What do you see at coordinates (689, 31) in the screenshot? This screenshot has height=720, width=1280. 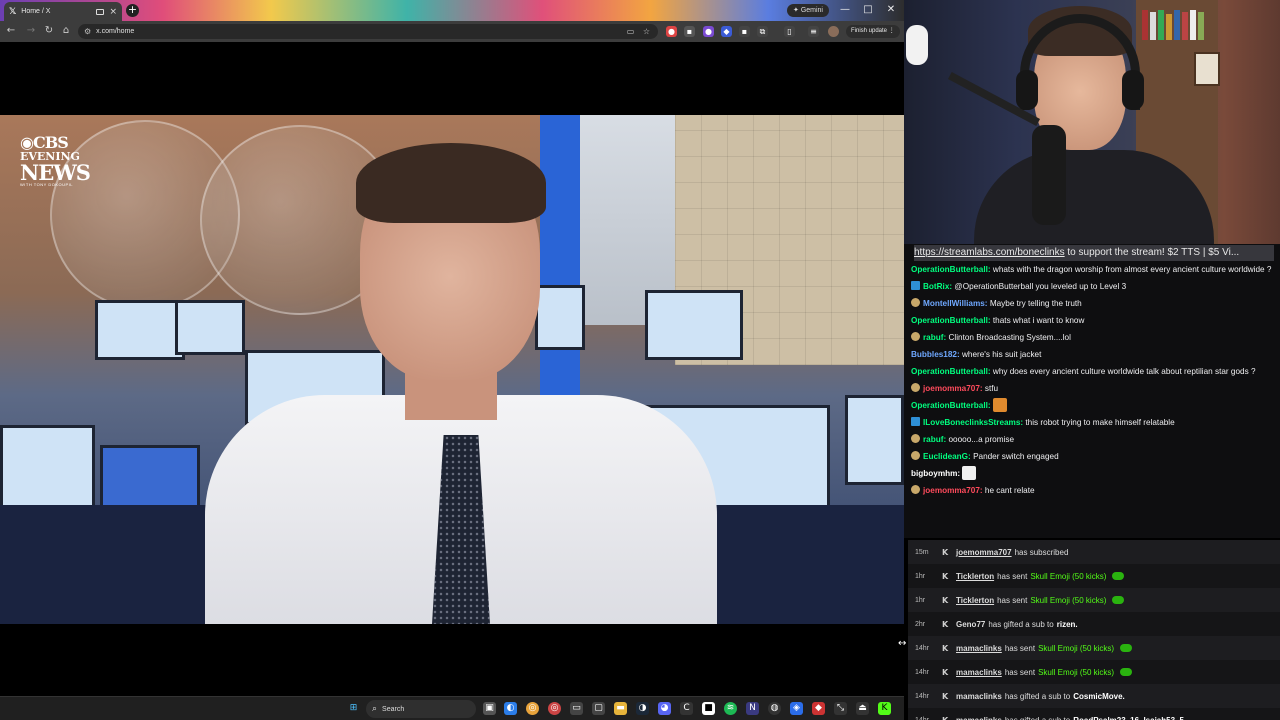 I see `extension-icon-2: ▪` at bounding box center [689, 31].